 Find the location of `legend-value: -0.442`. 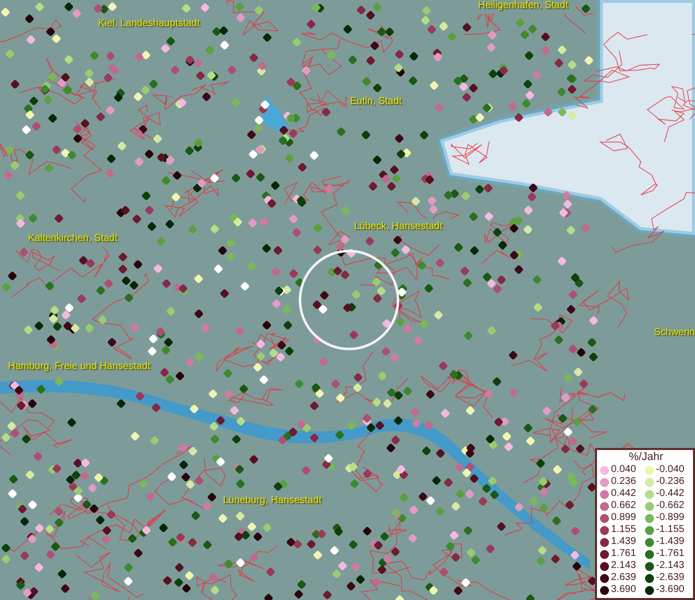

legend-value: -0.442 is located at coordinates (670, 494).